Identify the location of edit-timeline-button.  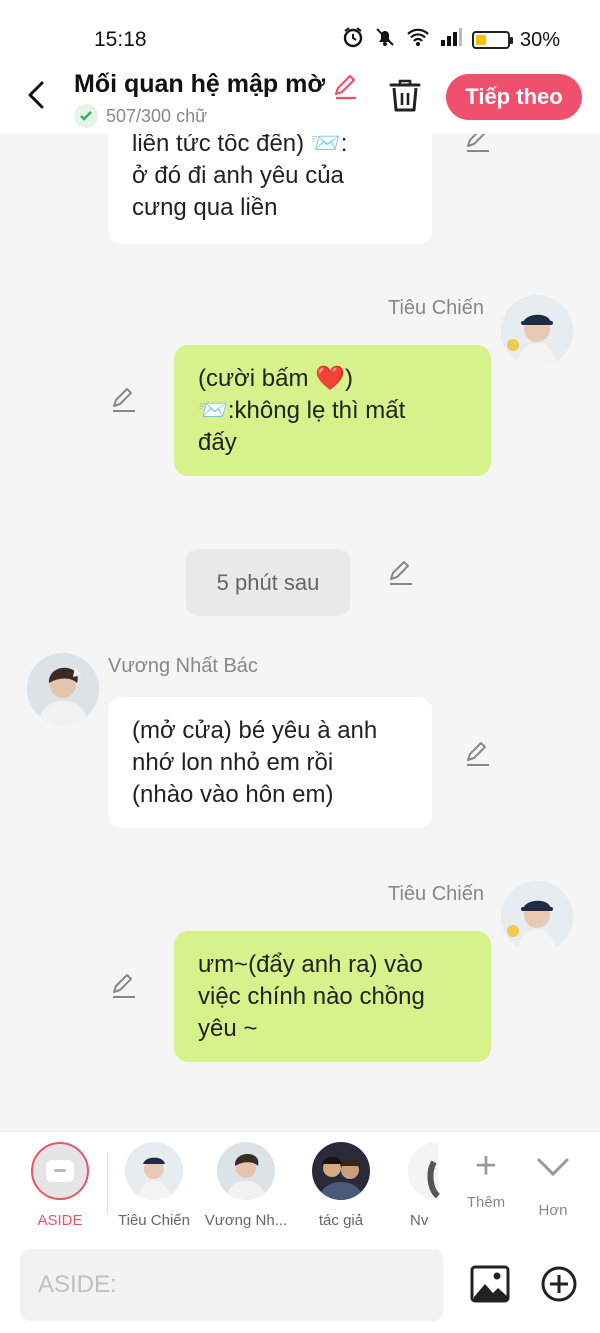
(401, 573).